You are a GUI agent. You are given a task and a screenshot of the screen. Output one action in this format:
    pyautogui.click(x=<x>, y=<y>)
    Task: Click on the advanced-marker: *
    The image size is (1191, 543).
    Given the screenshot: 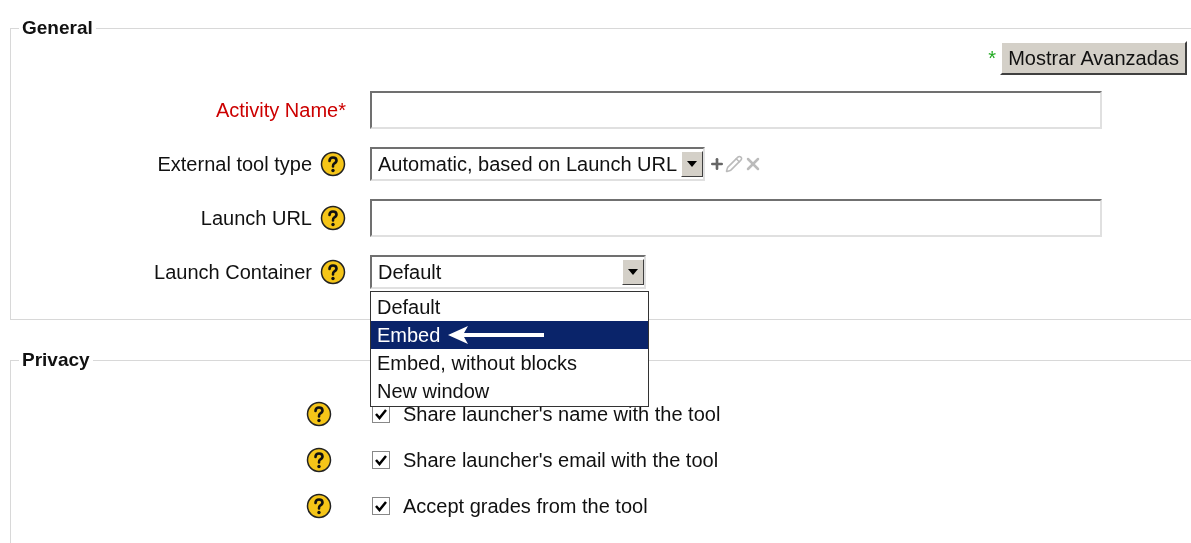 What is the action you would take?
    pyautogui.click(x=992, y=58)
    